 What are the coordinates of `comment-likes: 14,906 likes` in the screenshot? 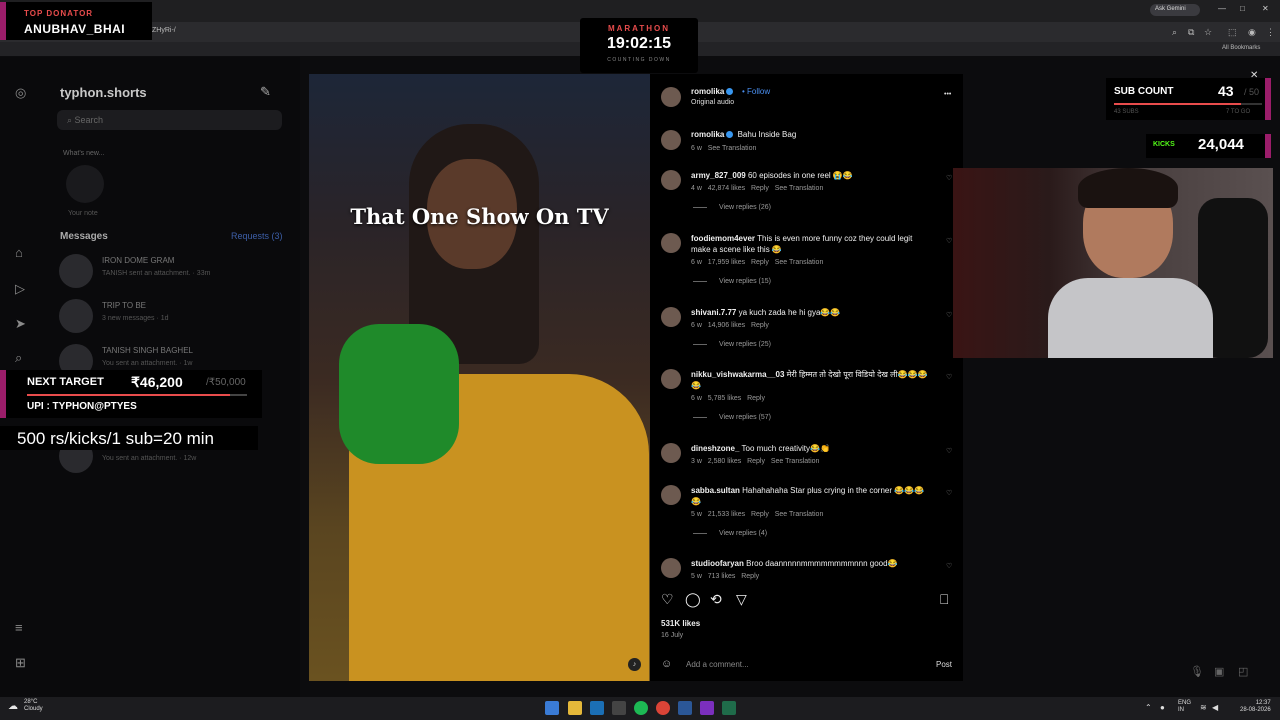 It's located at (726, 325).